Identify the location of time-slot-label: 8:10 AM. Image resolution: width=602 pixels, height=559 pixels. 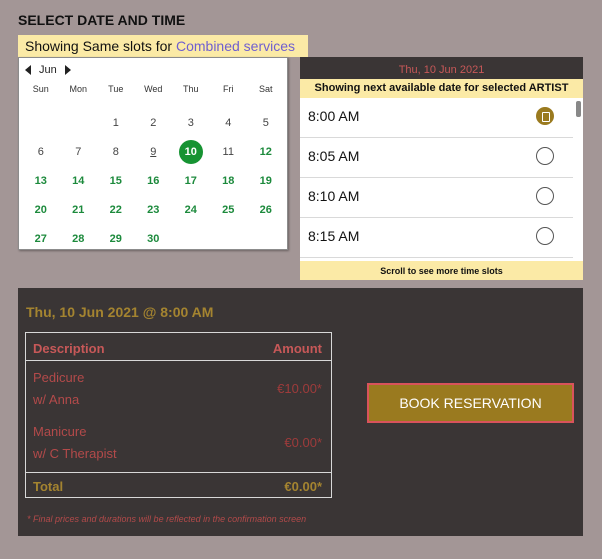
(334, 196).